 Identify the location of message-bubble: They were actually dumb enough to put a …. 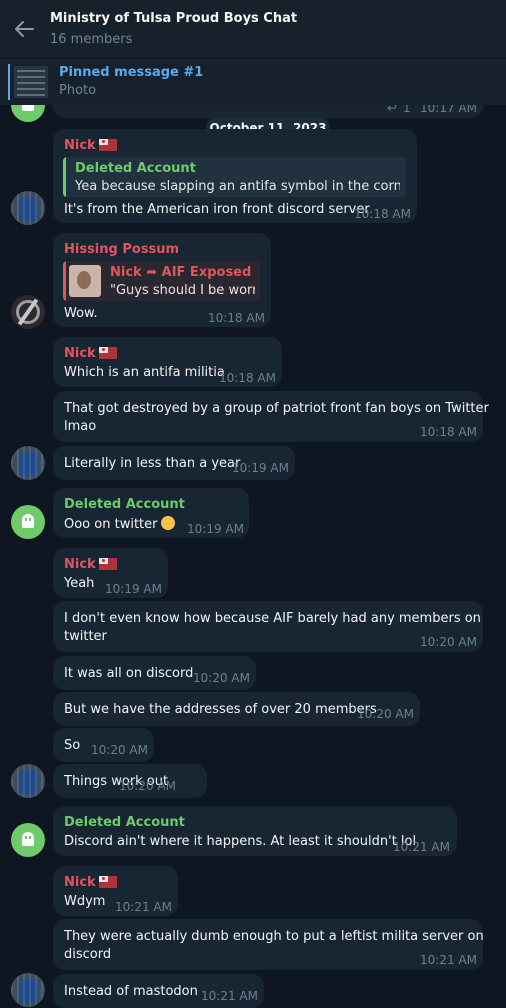
(268, 944).